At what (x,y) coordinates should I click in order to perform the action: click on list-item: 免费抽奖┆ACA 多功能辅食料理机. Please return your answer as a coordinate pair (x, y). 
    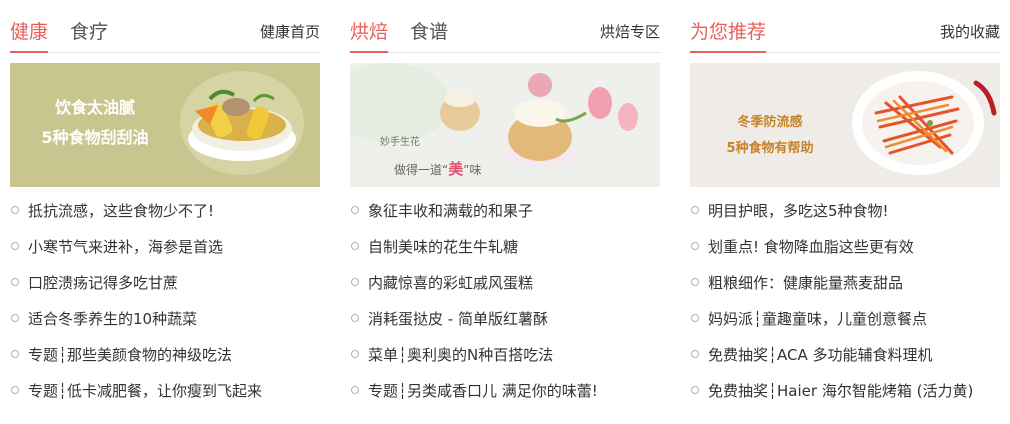
    Looking at the image, I should click on (845, 355).